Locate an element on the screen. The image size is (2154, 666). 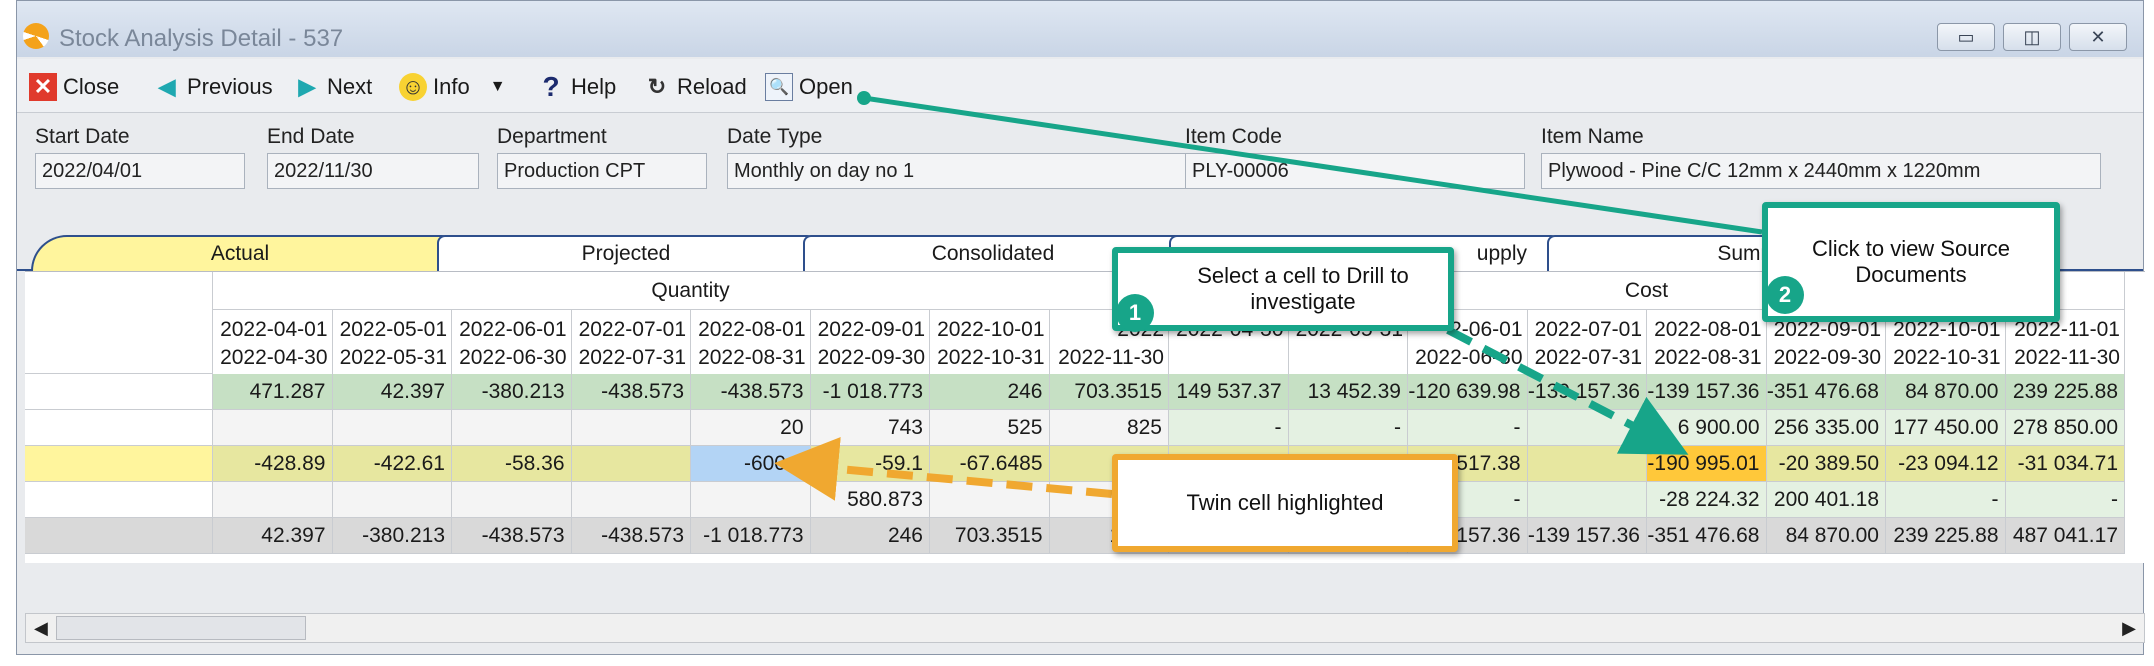
table-cell: -422.61 is located at coordinates (392, 464).